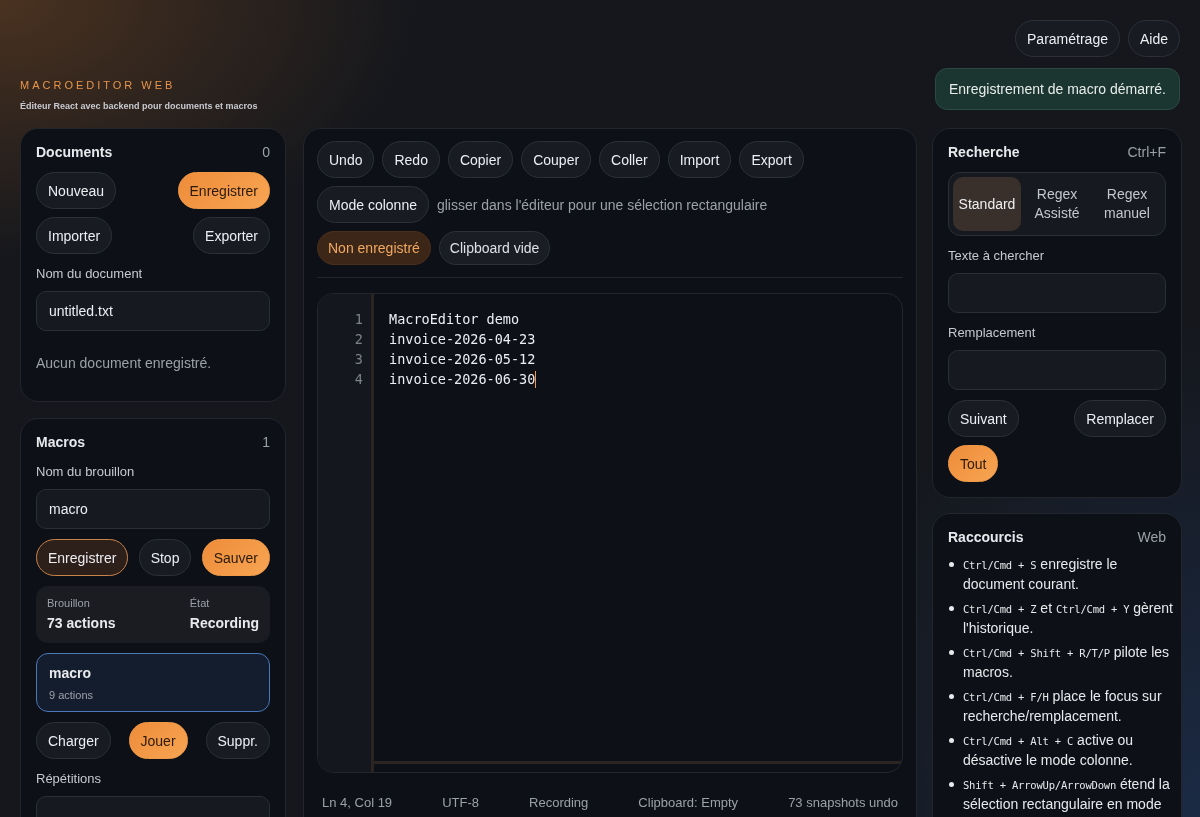 The image size is (1200, 817). Describe the element at coordinates (1057, 89) in the screenshot. I see `toast-message: Enregistrement de macro démarré.` at that location.